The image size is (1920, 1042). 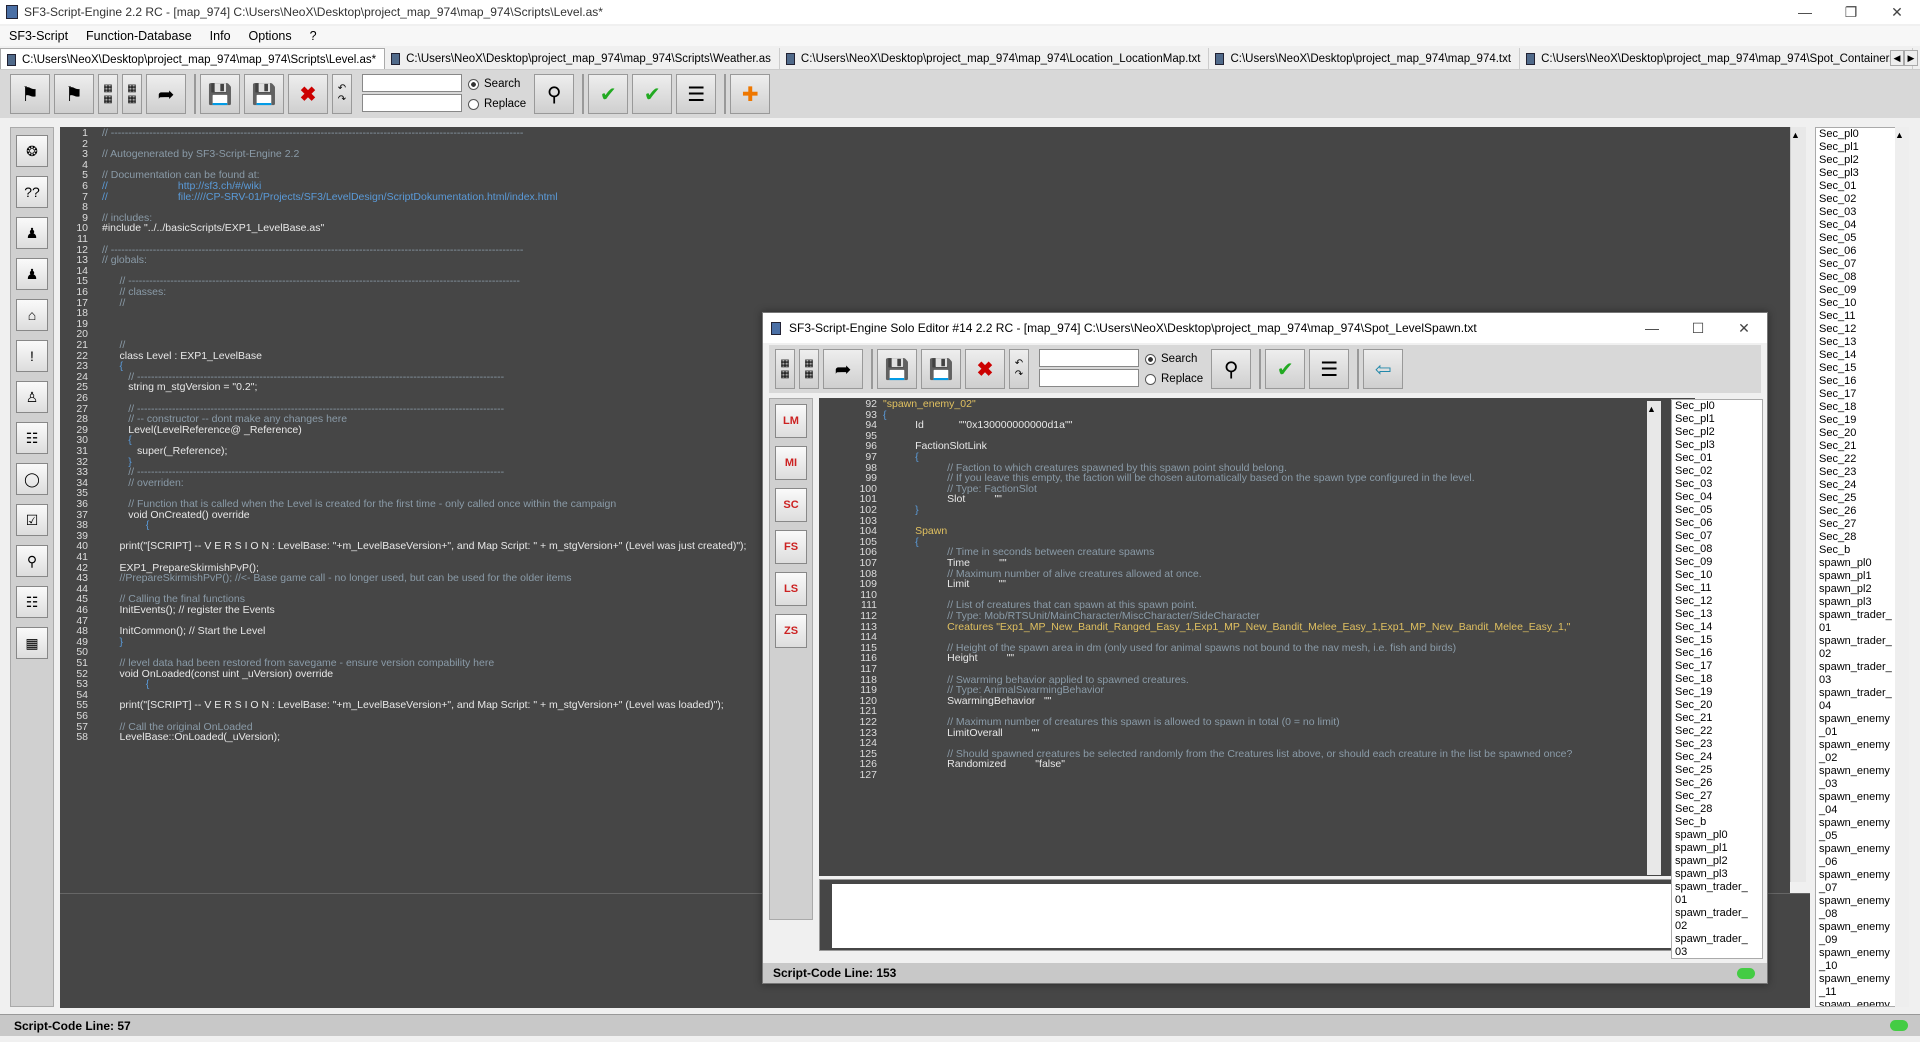 I want to click on list-item: Sec_01, so click(x=1718, y=458).